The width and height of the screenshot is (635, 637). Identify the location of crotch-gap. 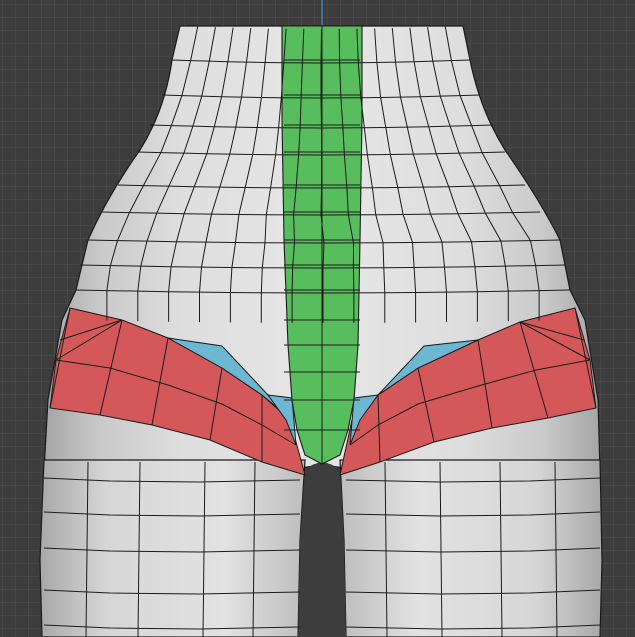
(322, 549).